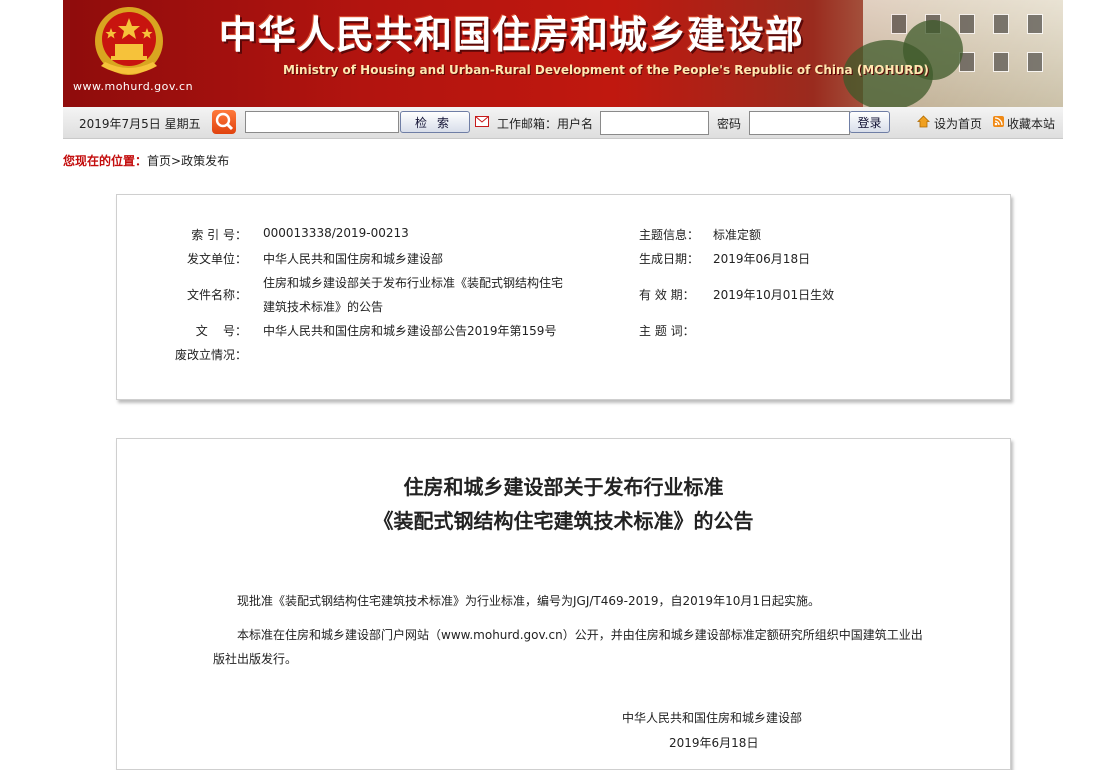  Describe the element at coordinates (413, 283) in the screenshot. I see `doc-name-line1: 住房和城乡建设部关于发布行业标准《装配式钢结构住宅` at that location.